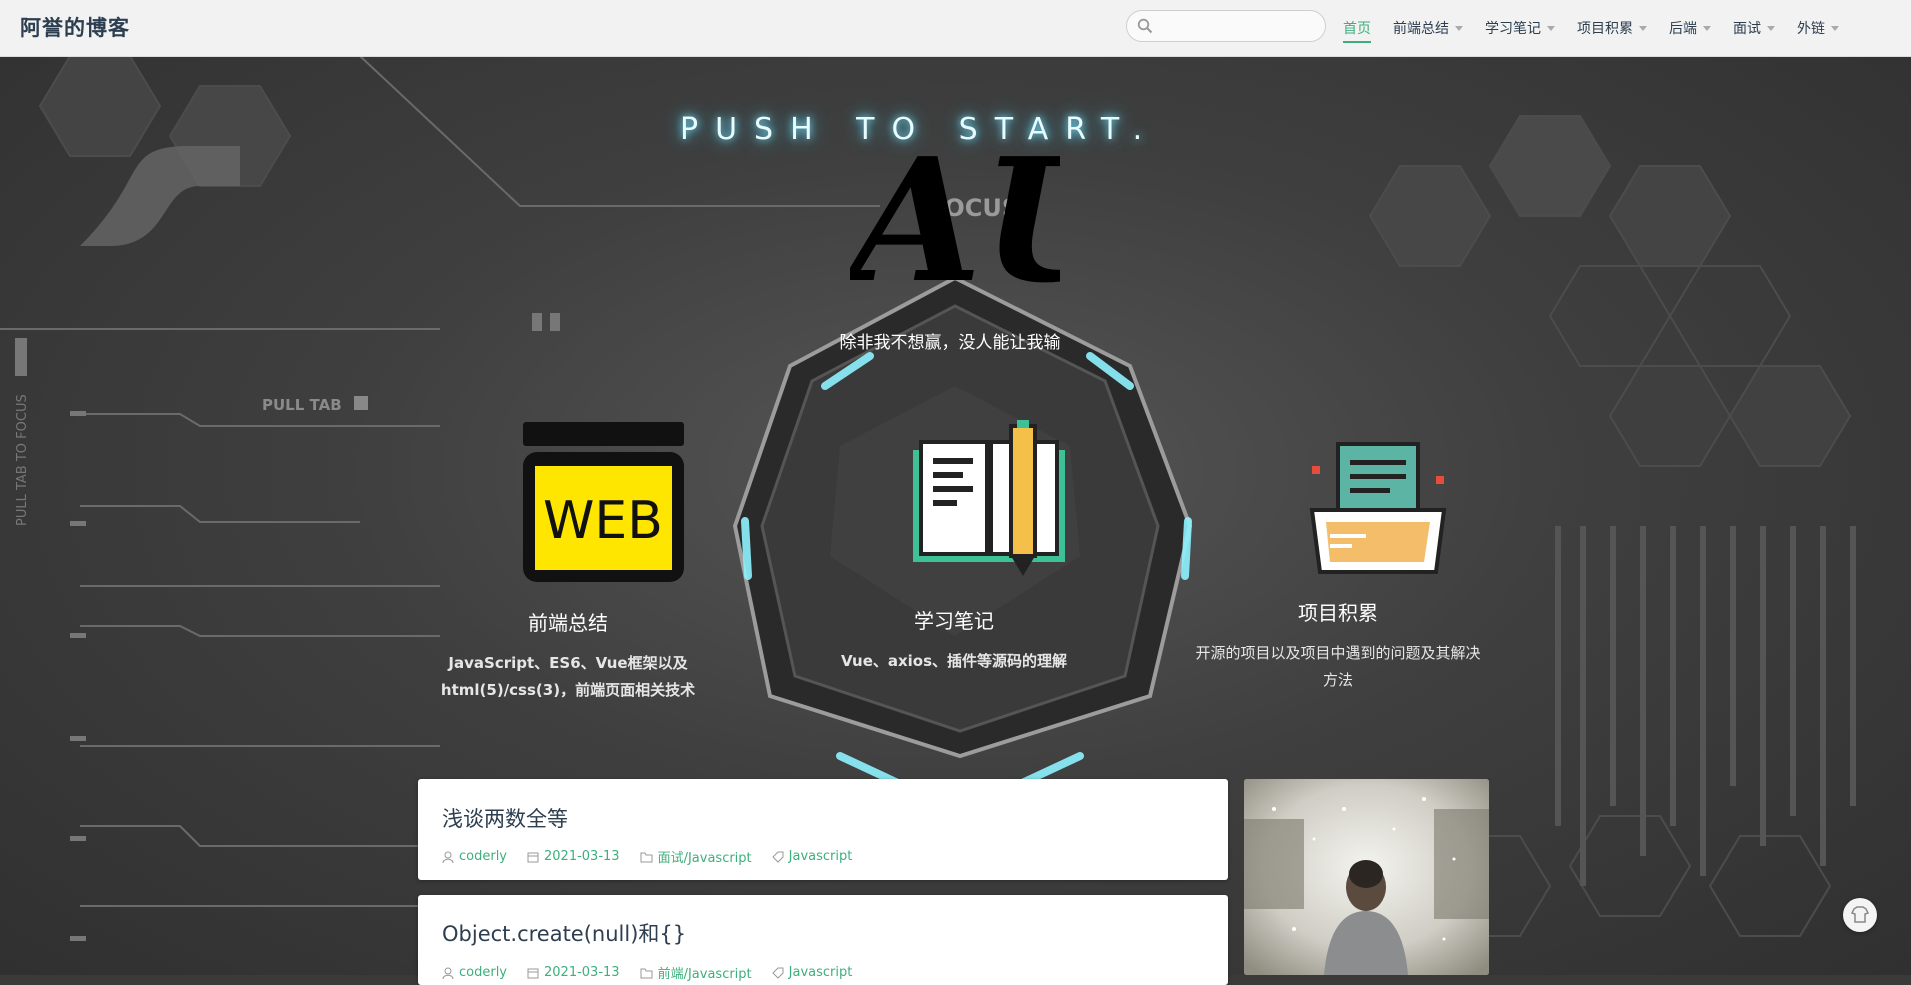 The height and width of the screenshot is (985, 1911). What do you see at coordinates (568, 690) in the screenshot?
I see `feature-description-line: html(5)/css(3)，前端页面相关技术` at bounding box center [568, 690].